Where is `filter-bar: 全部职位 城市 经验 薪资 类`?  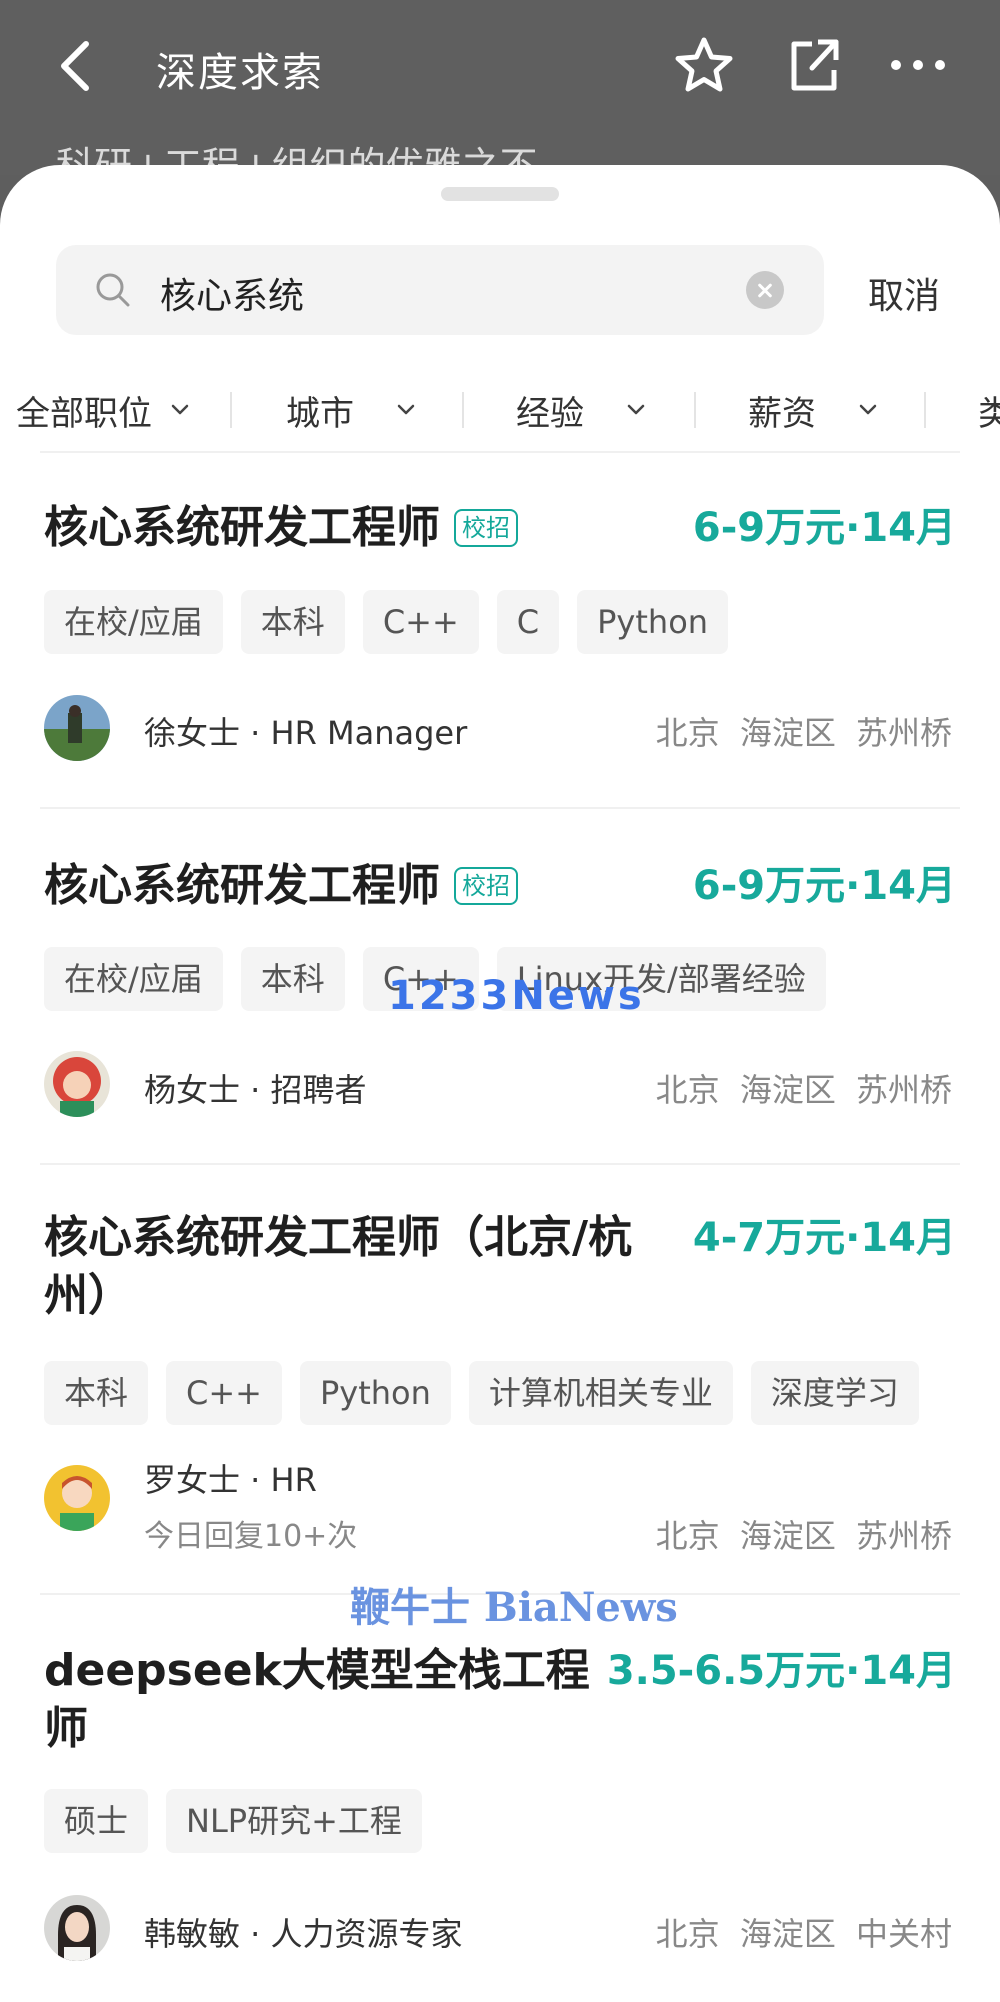 filter-bar: 全部职位 城市 经验 薪资 类 is located at coordinates (500, 410).